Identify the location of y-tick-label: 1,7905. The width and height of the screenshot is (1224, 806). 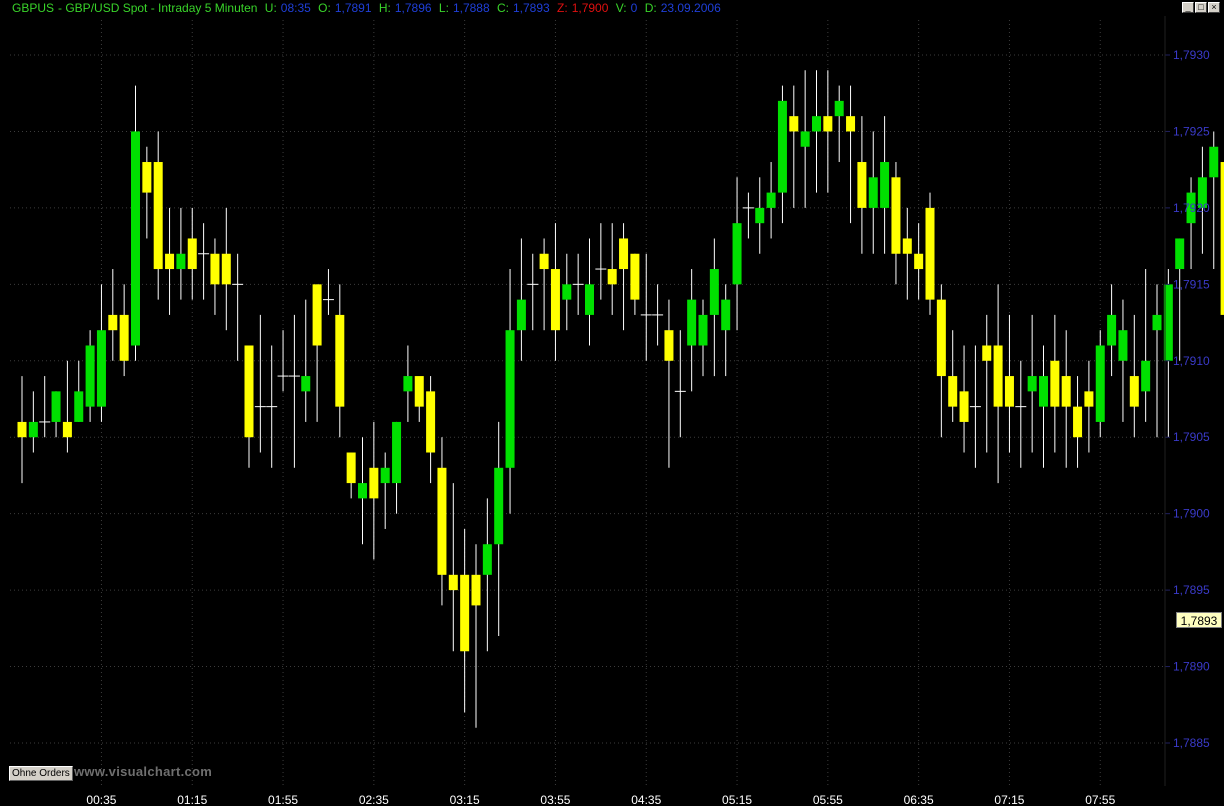
(1191, 437).